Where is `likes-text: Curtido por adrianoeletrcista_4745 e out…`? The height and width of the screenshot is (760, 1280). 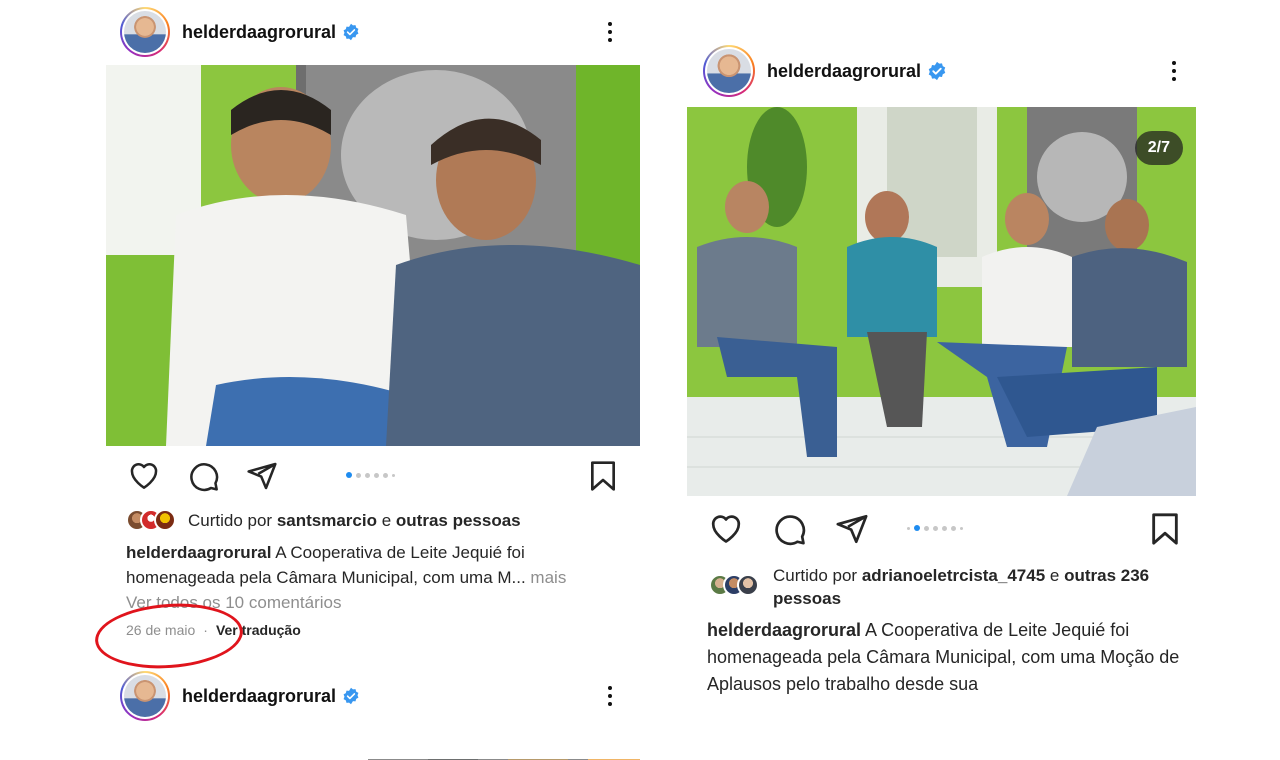 likes-text: Curtido por adrianoeletrcista_4745 e out… is located at coordinates (961, 587).